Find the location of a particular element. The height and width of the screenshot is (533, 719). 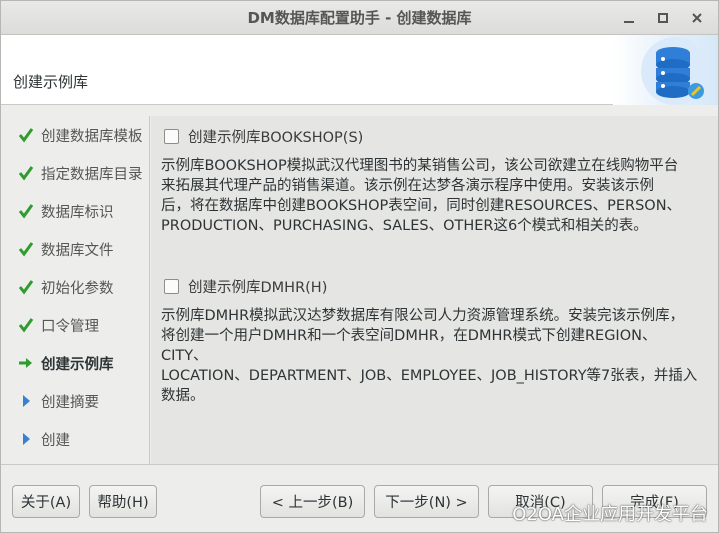

minimize-button is located at coordinates (629, 18).